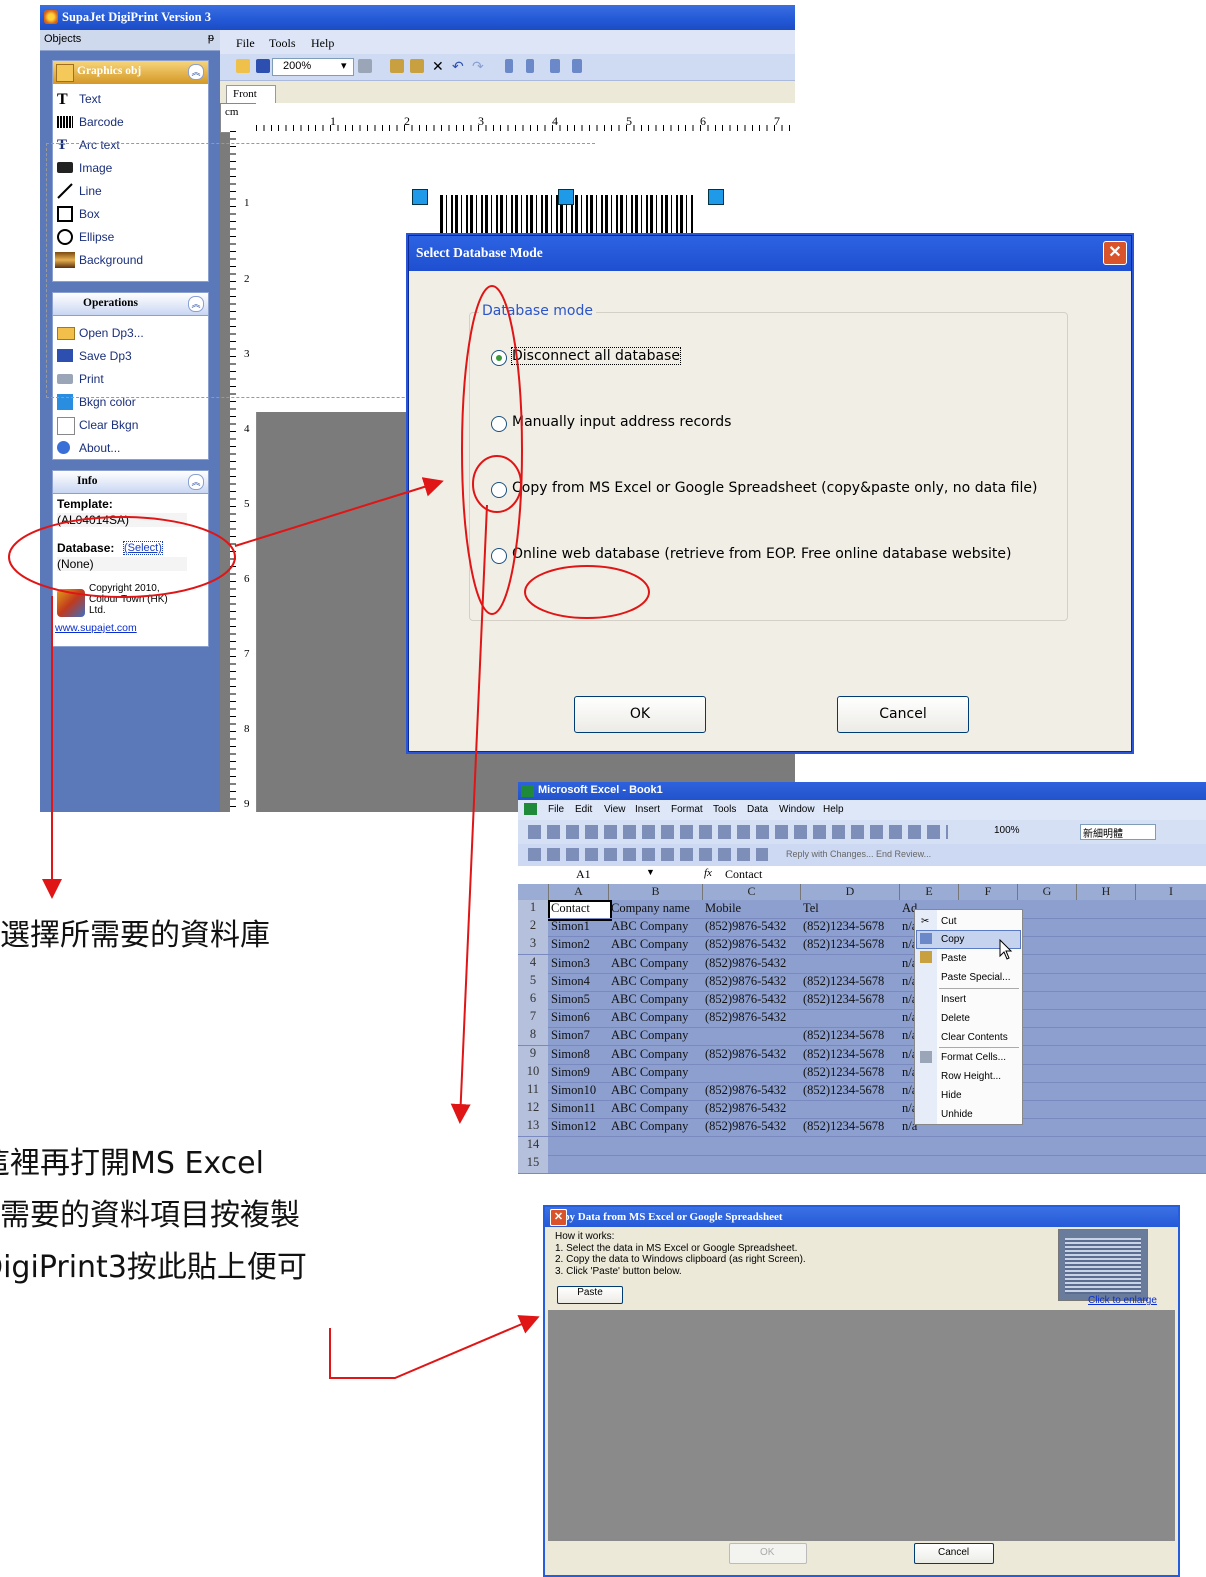 Image resolution: width=1206 pixels, height=1577 pixels. What do you see at coordinates (533, 1018) in the screenshot?
I see `row-number: 7` at bounding box center [533, 1018].